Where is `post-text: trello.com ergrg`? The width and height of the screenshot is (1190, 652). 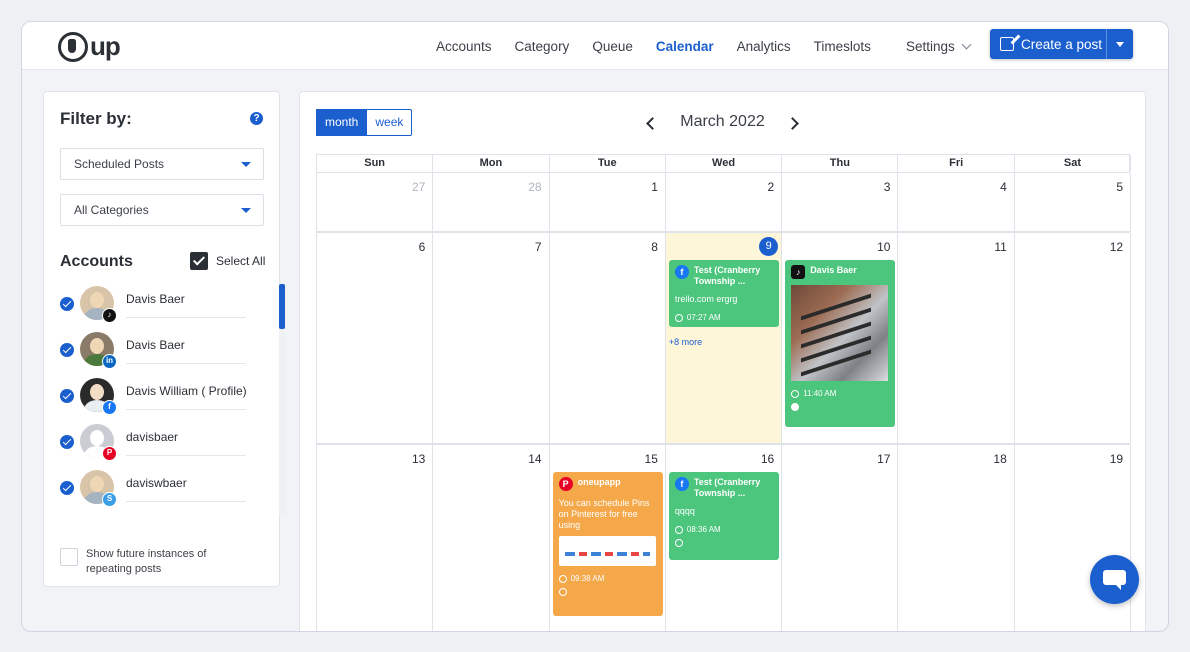
post-text: trello.com ergrg is located at coordinates (706, 299).